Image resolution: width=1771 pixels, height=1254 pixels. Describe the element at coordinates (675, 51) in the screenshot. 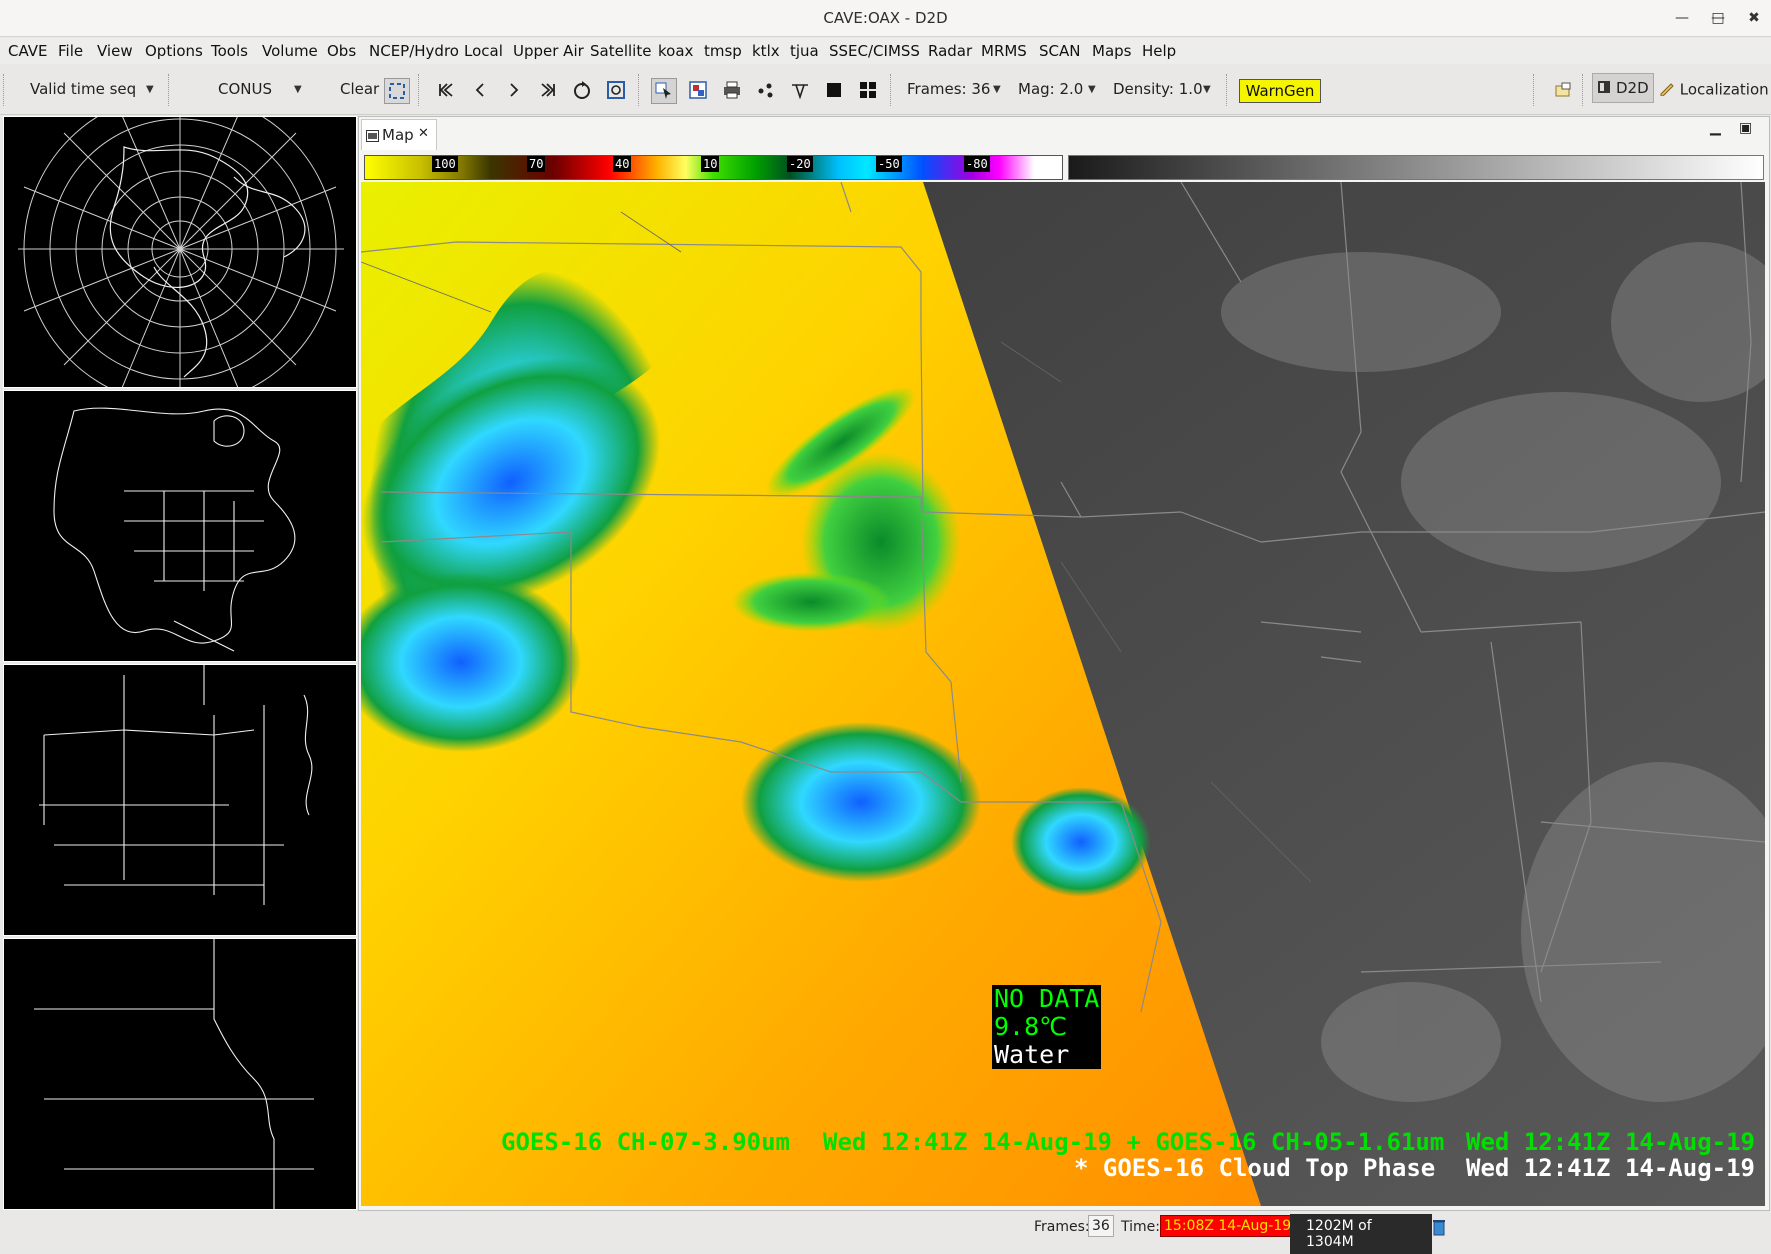

I see `menu-koax: koax` at that location.